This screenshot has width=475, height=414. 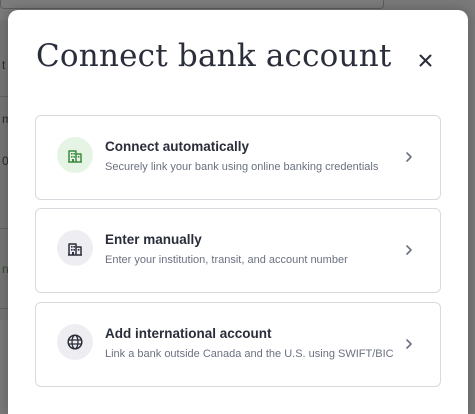 I want to click on background-top-bar, so click(x=192, y=4).